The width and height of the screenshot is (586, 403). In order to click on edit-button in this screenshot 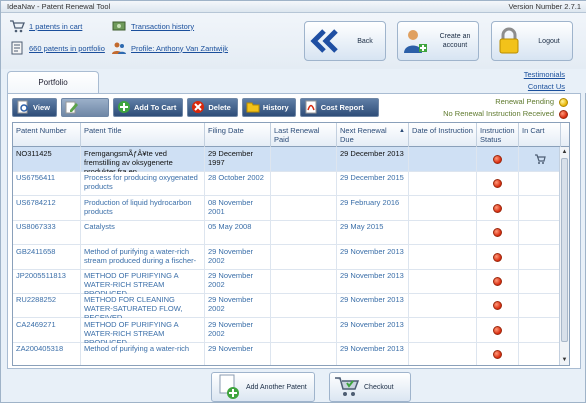, I will do `click(84, 107)`.